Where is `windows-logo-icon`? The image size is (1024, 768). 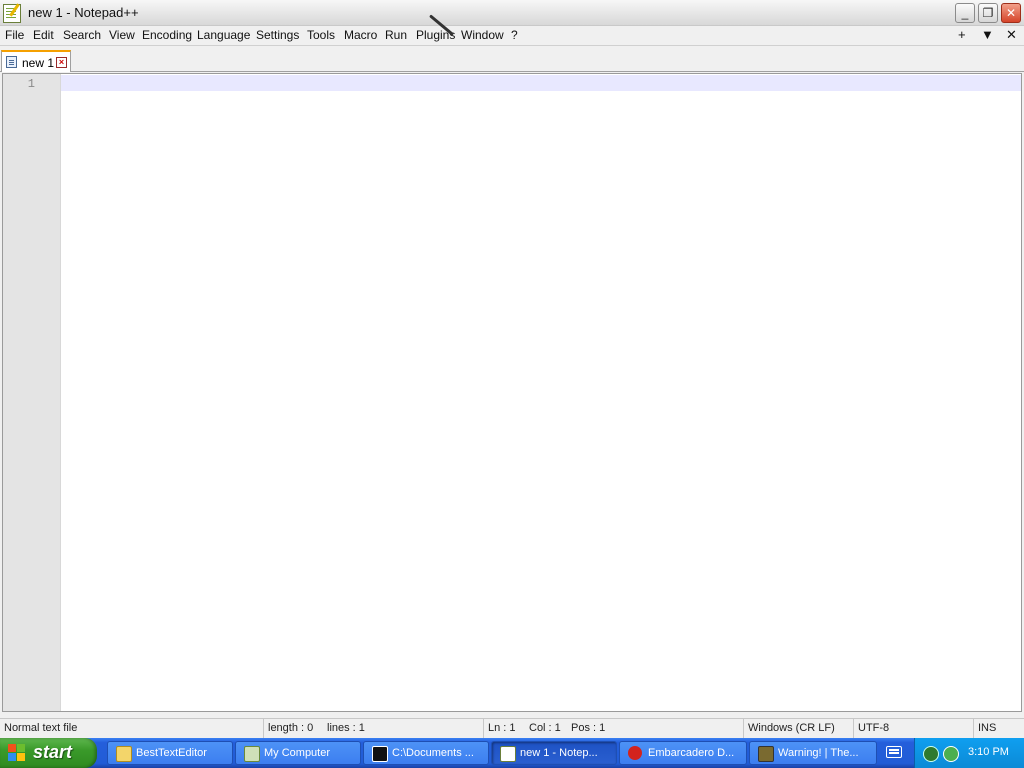 windows-logo-icon is located at coordinates (17, 753).